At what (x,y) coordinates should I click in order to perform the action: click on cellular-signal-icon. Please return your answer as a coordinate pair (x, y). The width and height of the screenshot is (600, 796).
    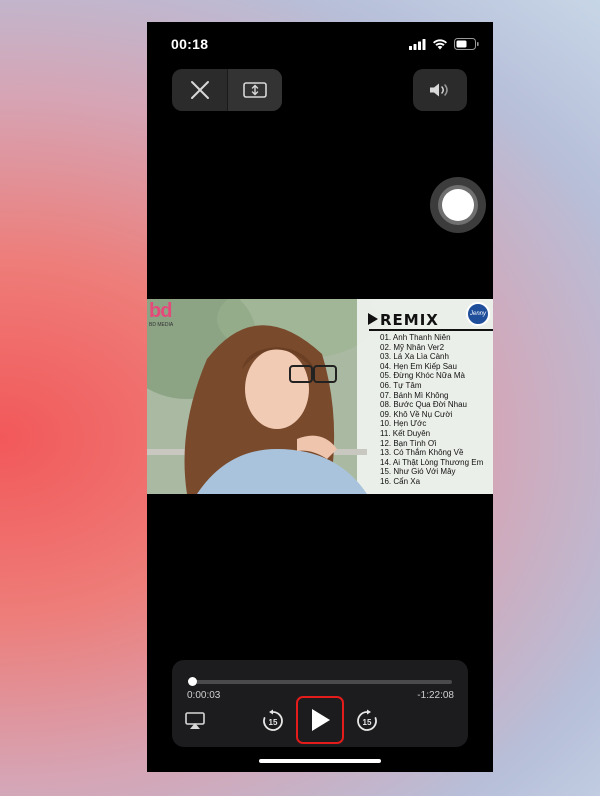
    Looking at the image, I should click on (417, 44).